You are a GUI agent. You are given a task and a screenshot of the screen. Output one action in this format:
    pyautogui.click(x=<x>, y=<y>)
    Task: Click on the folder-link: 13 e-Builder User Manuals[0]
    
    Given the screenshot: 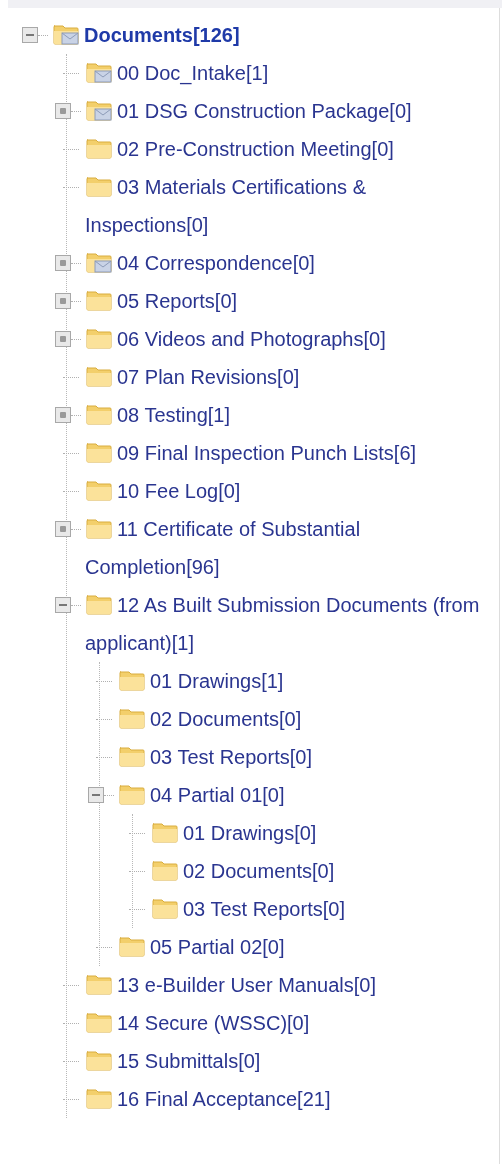 What is the action you would take?
    pyautogui.click(x=286, y=985)
    